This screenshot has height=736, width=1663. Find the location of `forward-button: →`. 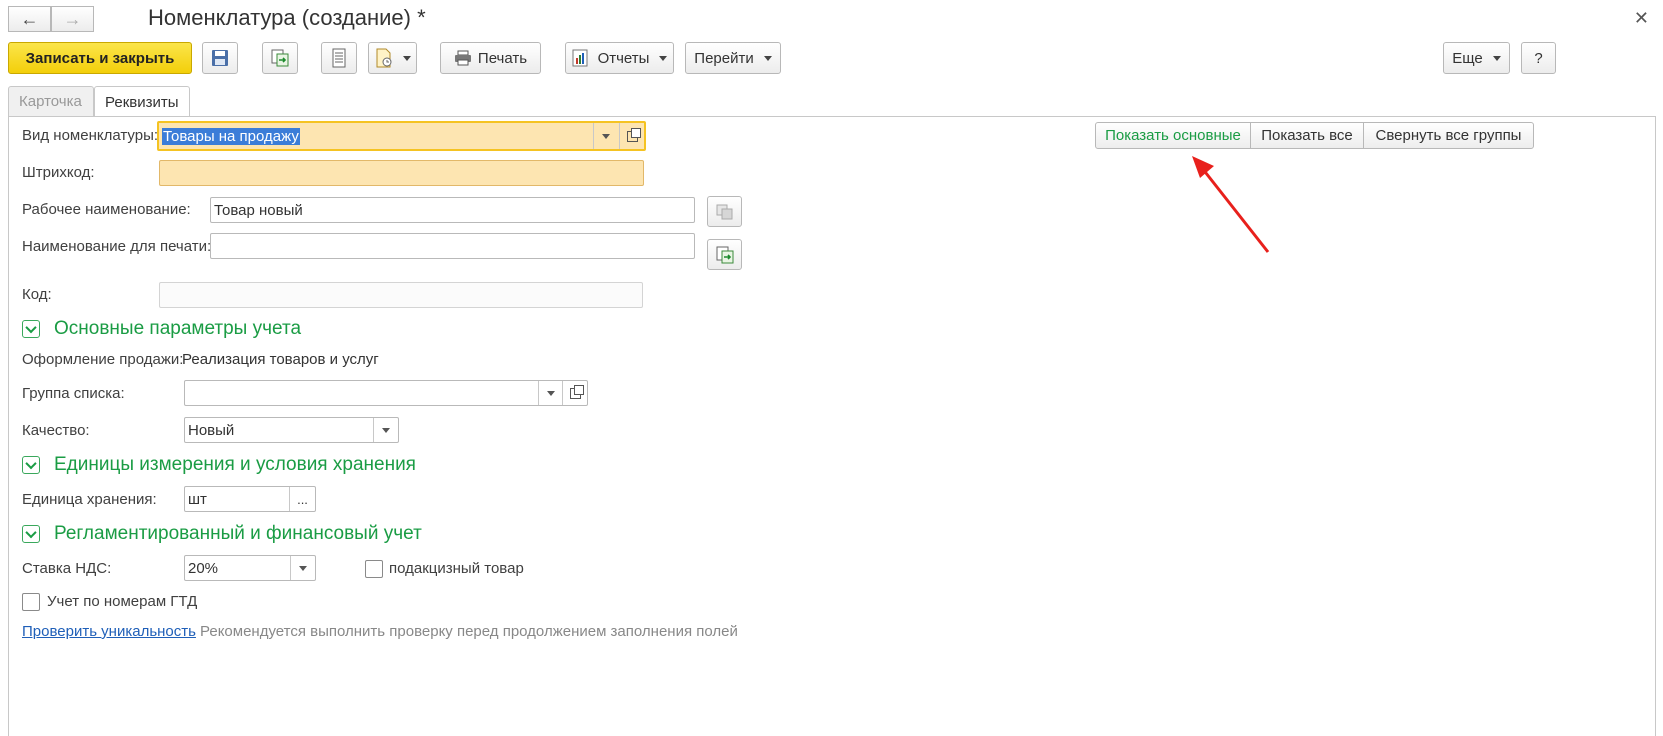

forward-button: → is located at coordinates (72, 19).